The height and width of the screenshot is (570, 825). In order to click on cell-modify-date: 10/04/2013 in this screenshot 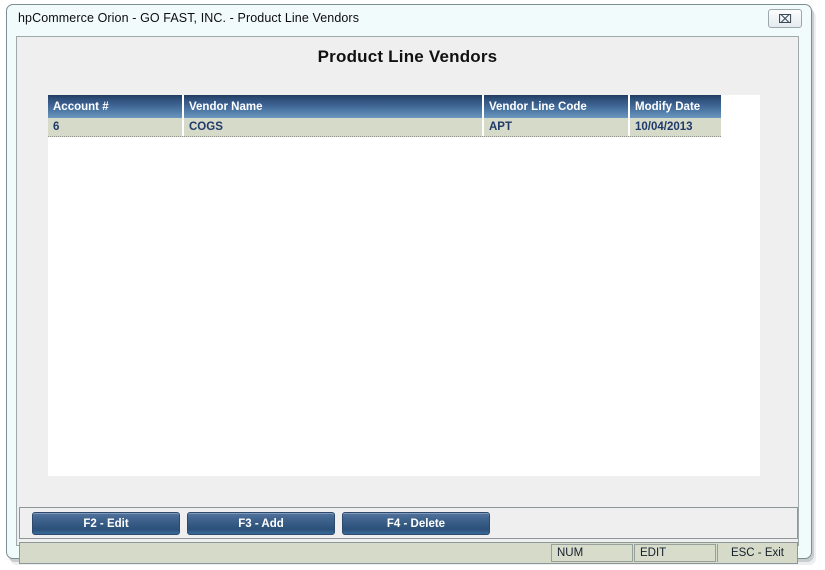, I will do `click(675, 127)`.